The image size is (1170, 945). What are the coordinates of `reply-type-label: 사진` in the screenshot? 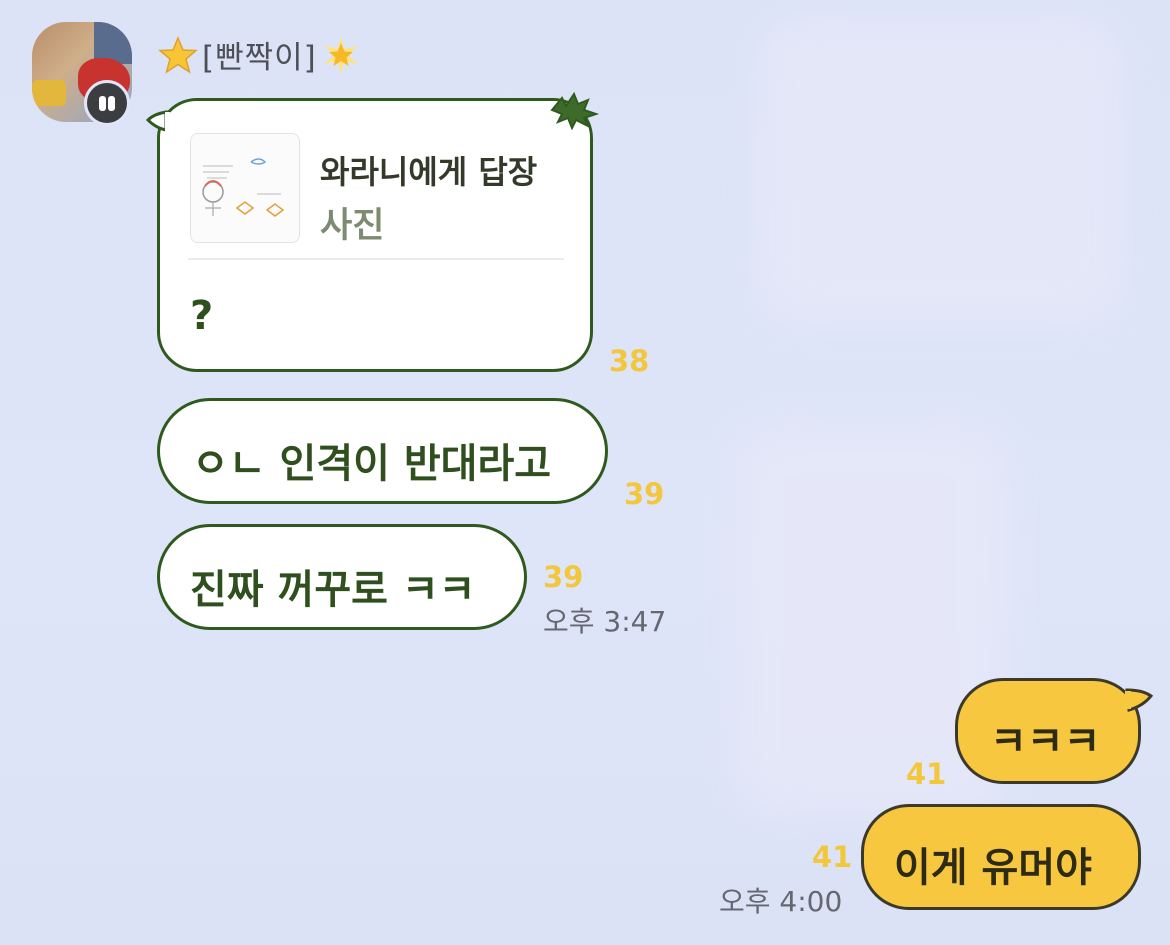 It's located at (352, 226).